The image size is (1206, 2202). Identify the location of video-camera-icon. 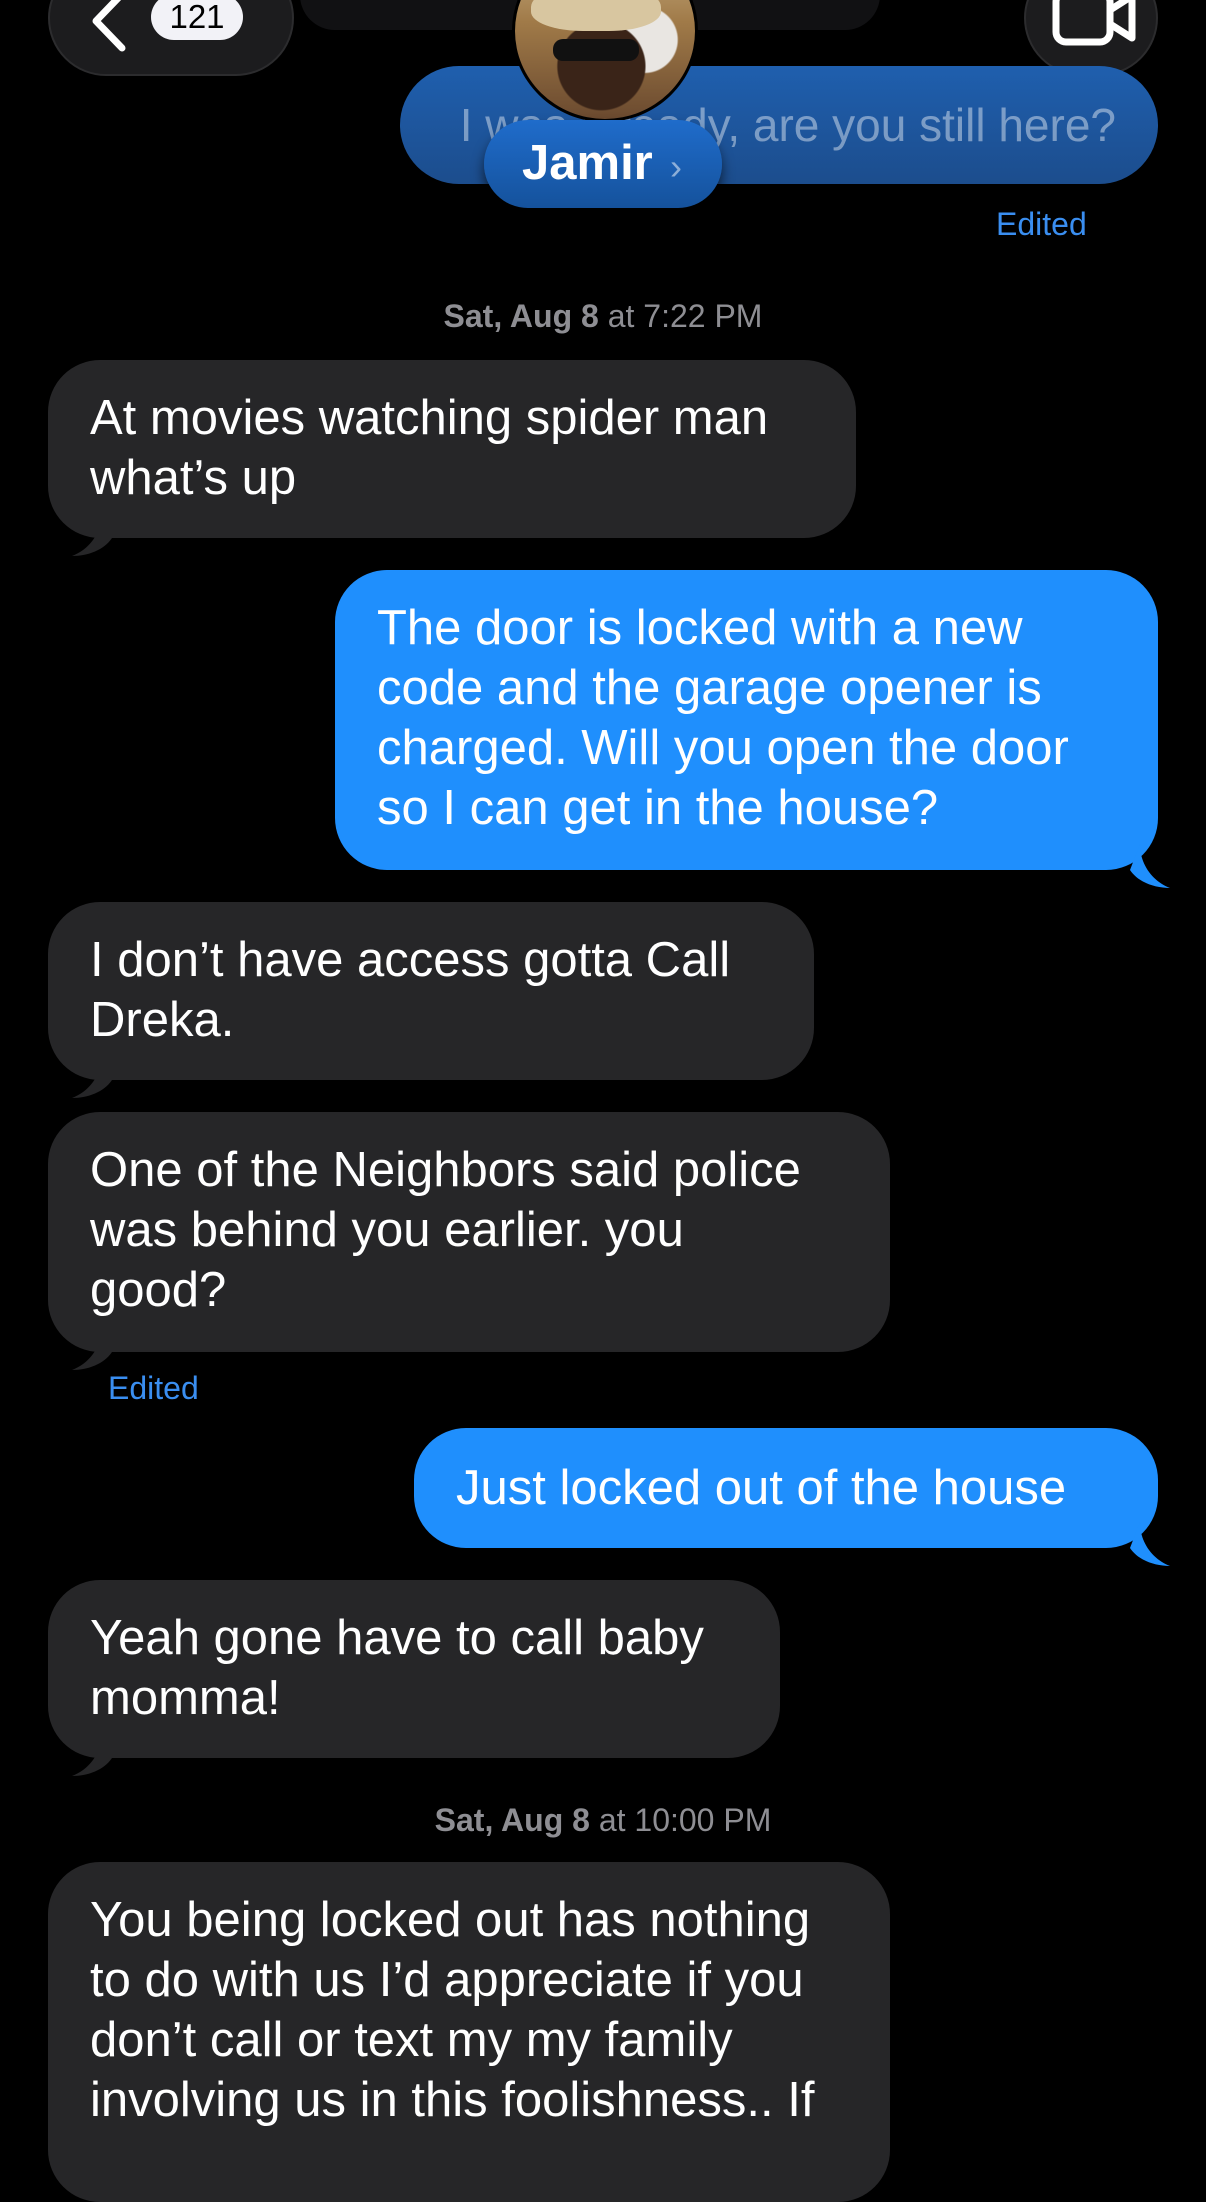
(1094, 23).